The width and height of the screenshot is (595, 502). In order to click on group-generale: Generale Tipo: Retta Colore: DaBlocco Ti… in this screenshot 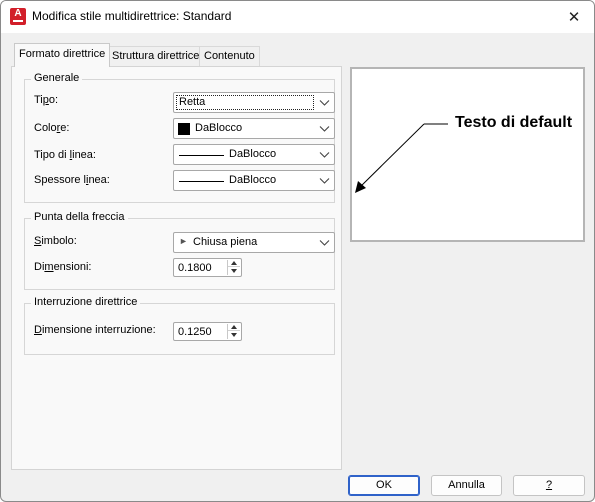, I will do `click(179, 137)`.